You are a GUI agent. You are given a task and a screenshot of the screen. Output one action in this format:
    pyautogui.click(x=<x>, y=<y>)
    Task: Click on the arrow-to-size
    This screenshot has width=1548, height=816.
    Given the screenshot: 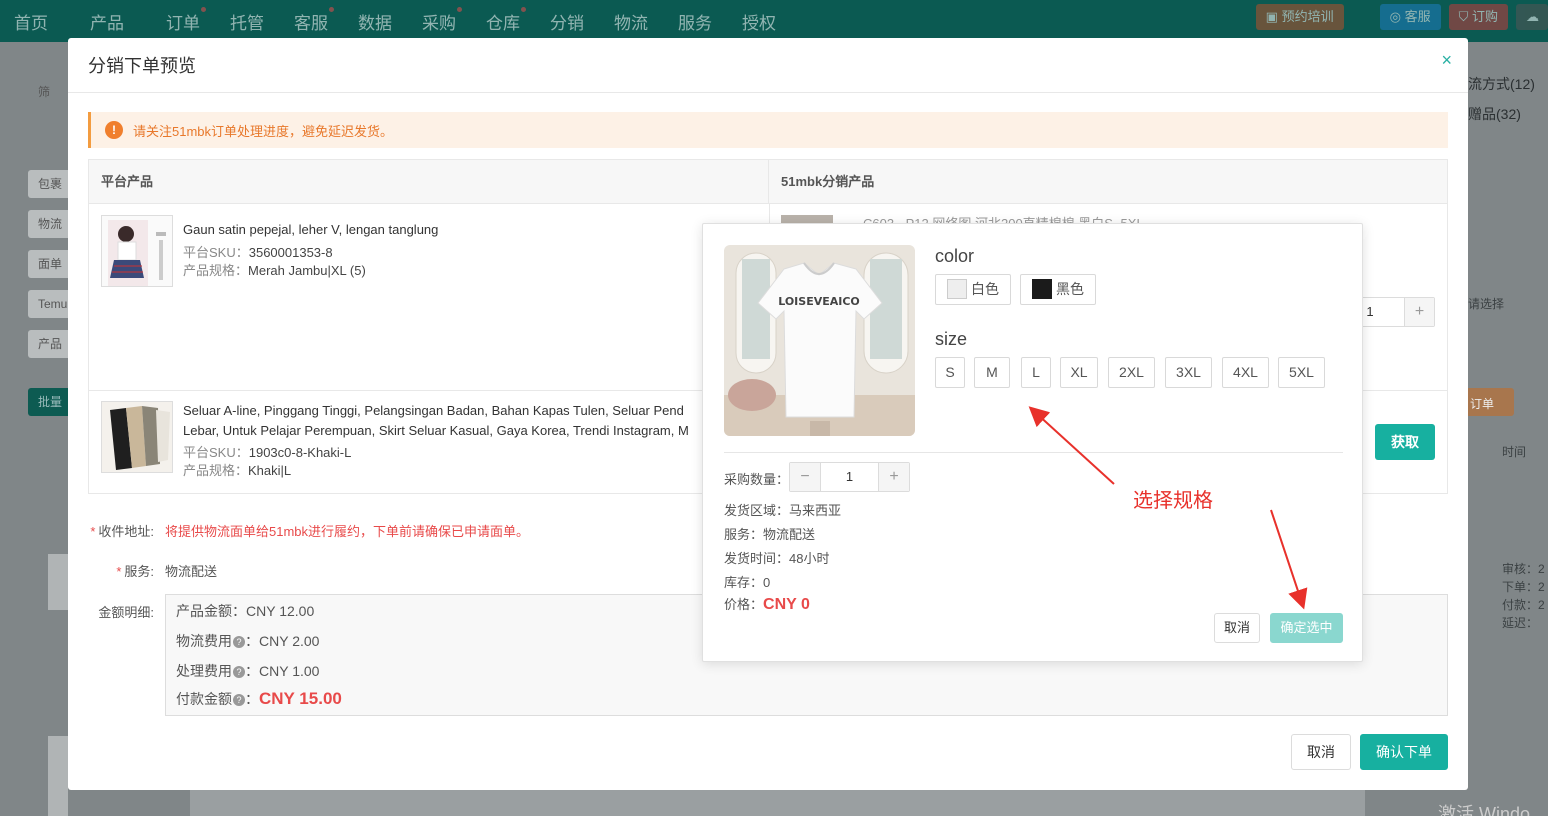 What is the action you would take?
    pyautogui.click(x=1071, y=445)
    